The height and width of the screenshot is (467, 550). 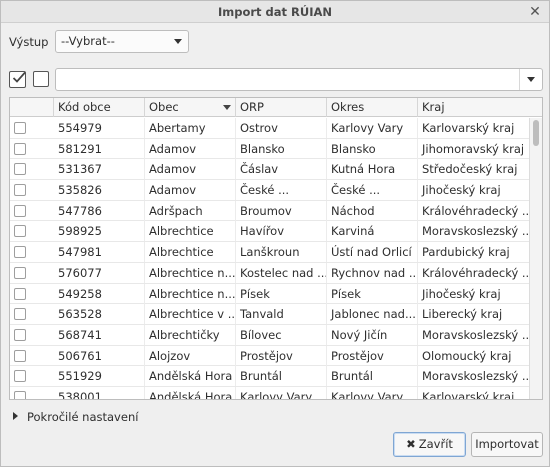 I want to click on table-cell: 554979, so click(x=99, y=128).